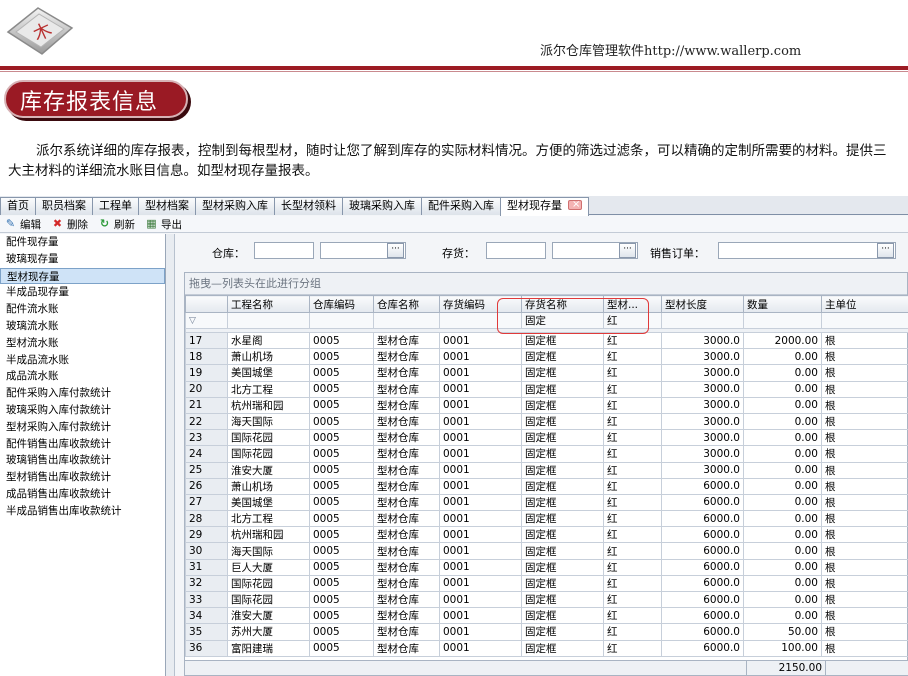 Image resolution: width=908 pixels, height=676 pixels. Describe the element at coordinates (115, 206) in the screenshot. I see `tab-project: 工程单` at that location.